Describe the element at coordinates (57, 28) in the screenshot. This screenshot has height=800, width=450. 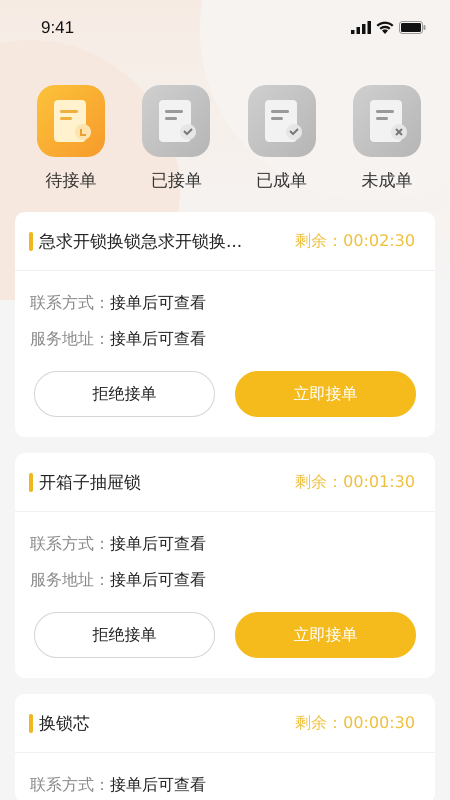
I see `status-time: 9:41` at that location.